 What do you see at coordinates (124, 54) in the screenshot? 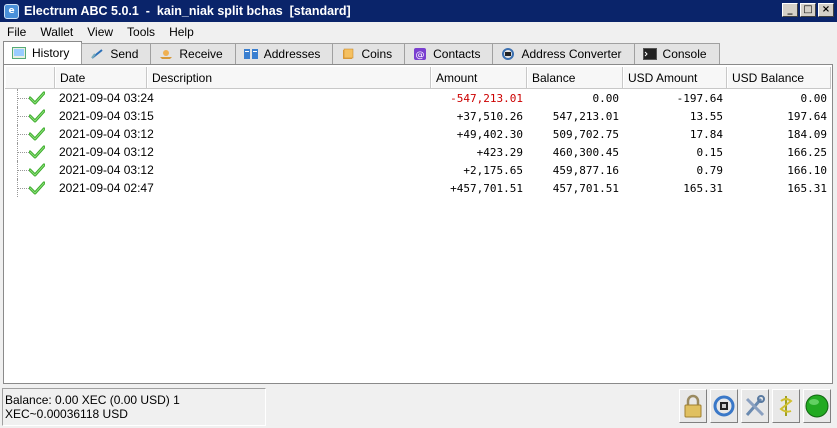
I see `tab-send-label: Send` at bounding box center [124, 54].